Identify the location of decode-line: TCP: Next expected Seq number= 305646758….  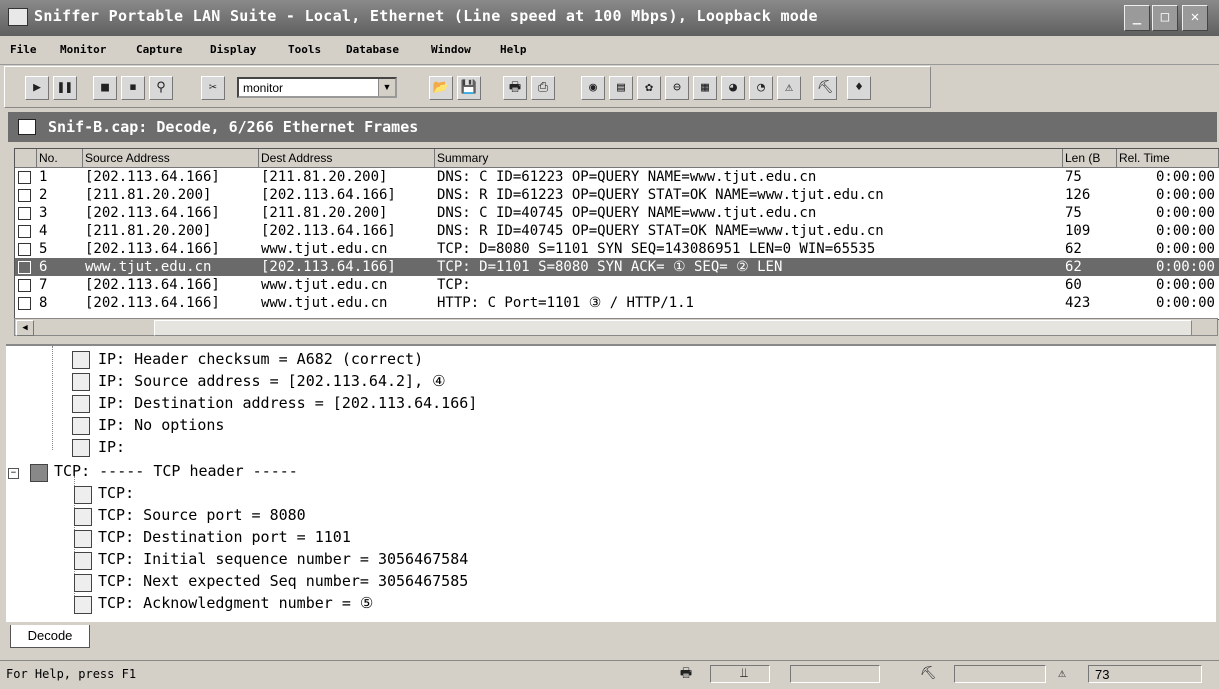
(283, 581).